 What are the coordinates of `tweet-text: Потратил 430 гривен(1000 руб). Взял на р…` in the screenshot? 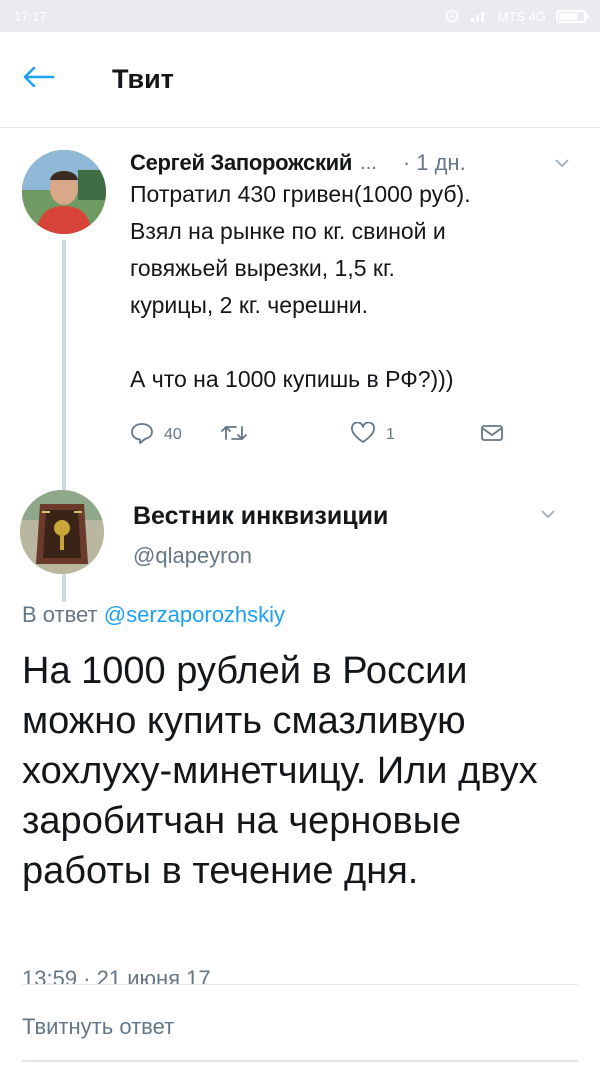 It's located at (300, 286).